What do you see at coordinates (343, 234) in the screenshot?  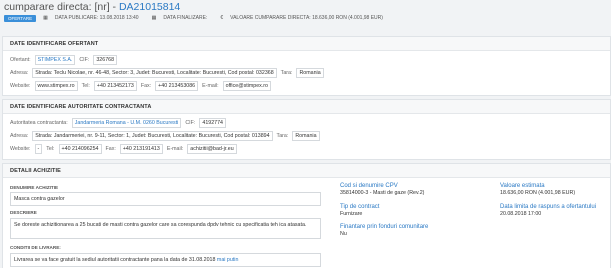 I see `fonduri-value: Nu` at bounding box center [343, 234].